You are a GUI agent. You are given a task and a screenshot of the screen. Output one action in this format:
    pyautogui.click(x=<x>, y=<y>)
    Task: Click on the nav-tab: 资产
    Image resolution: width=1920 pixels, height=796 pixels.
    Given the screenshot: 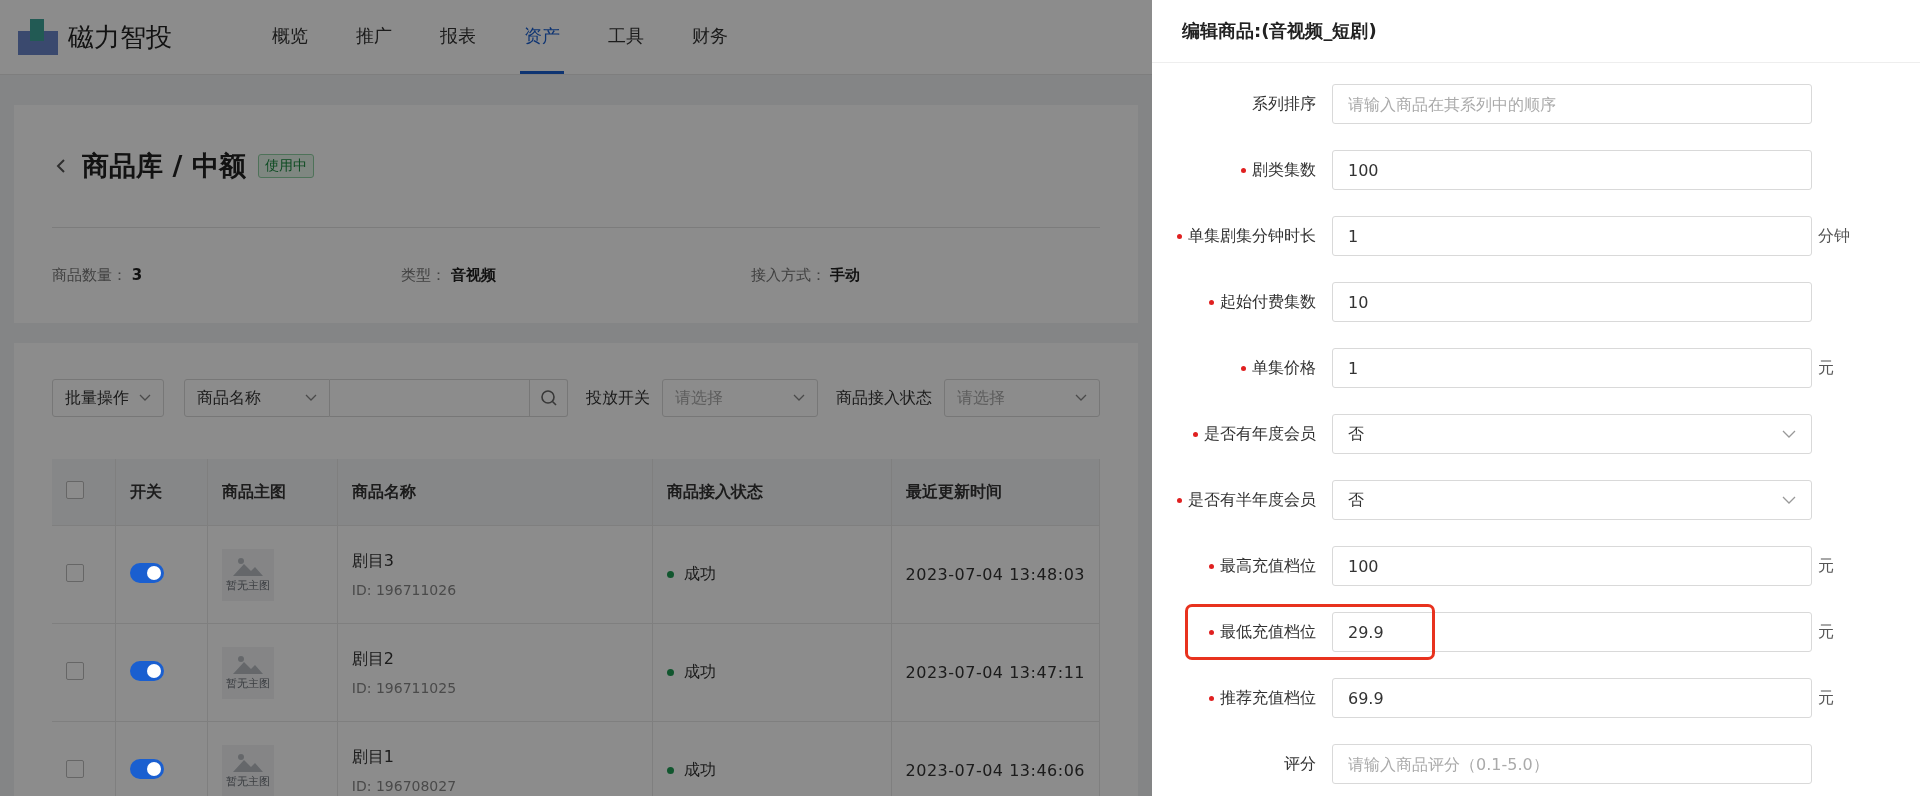 What is the action you would take?
    pyautogui.click(x=542, y=37)
    